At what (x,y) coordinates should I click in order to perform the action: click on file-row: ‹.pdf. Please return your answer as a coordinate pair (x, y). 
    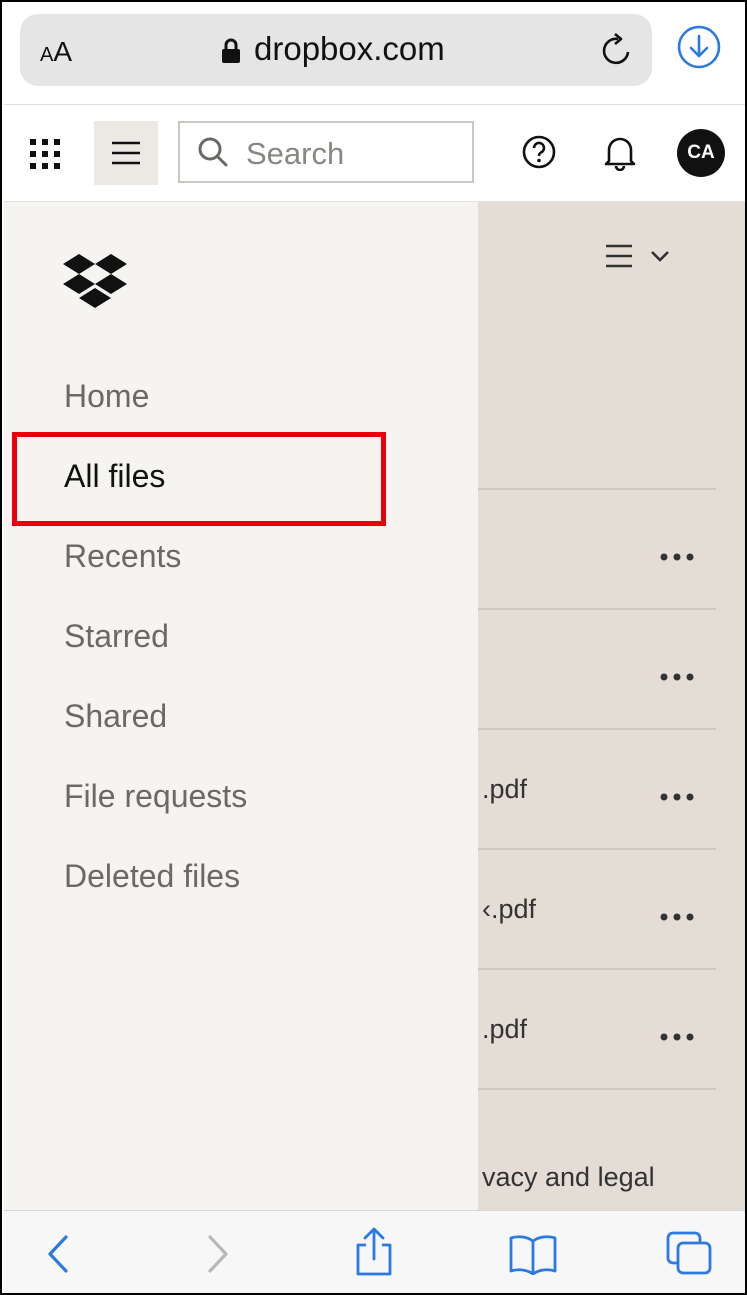
    Looking at the image, I should click on (597, 908).